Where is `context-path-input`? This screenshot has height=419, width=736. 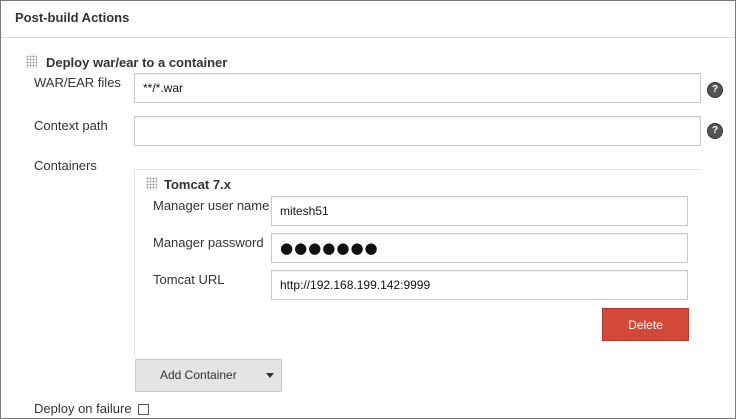 context-path-input is located at coordinates (417, 131).